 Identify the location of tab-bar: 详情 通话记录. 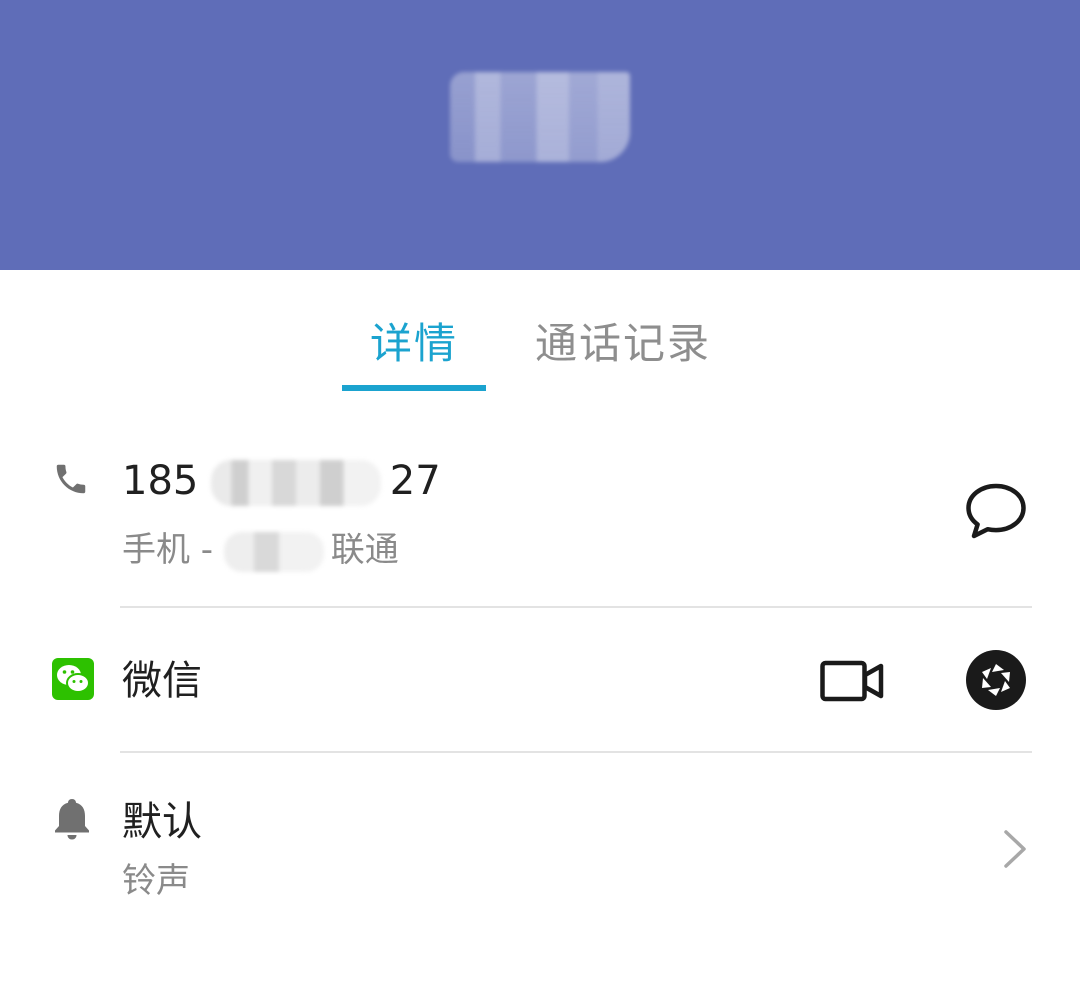
(540, 332).